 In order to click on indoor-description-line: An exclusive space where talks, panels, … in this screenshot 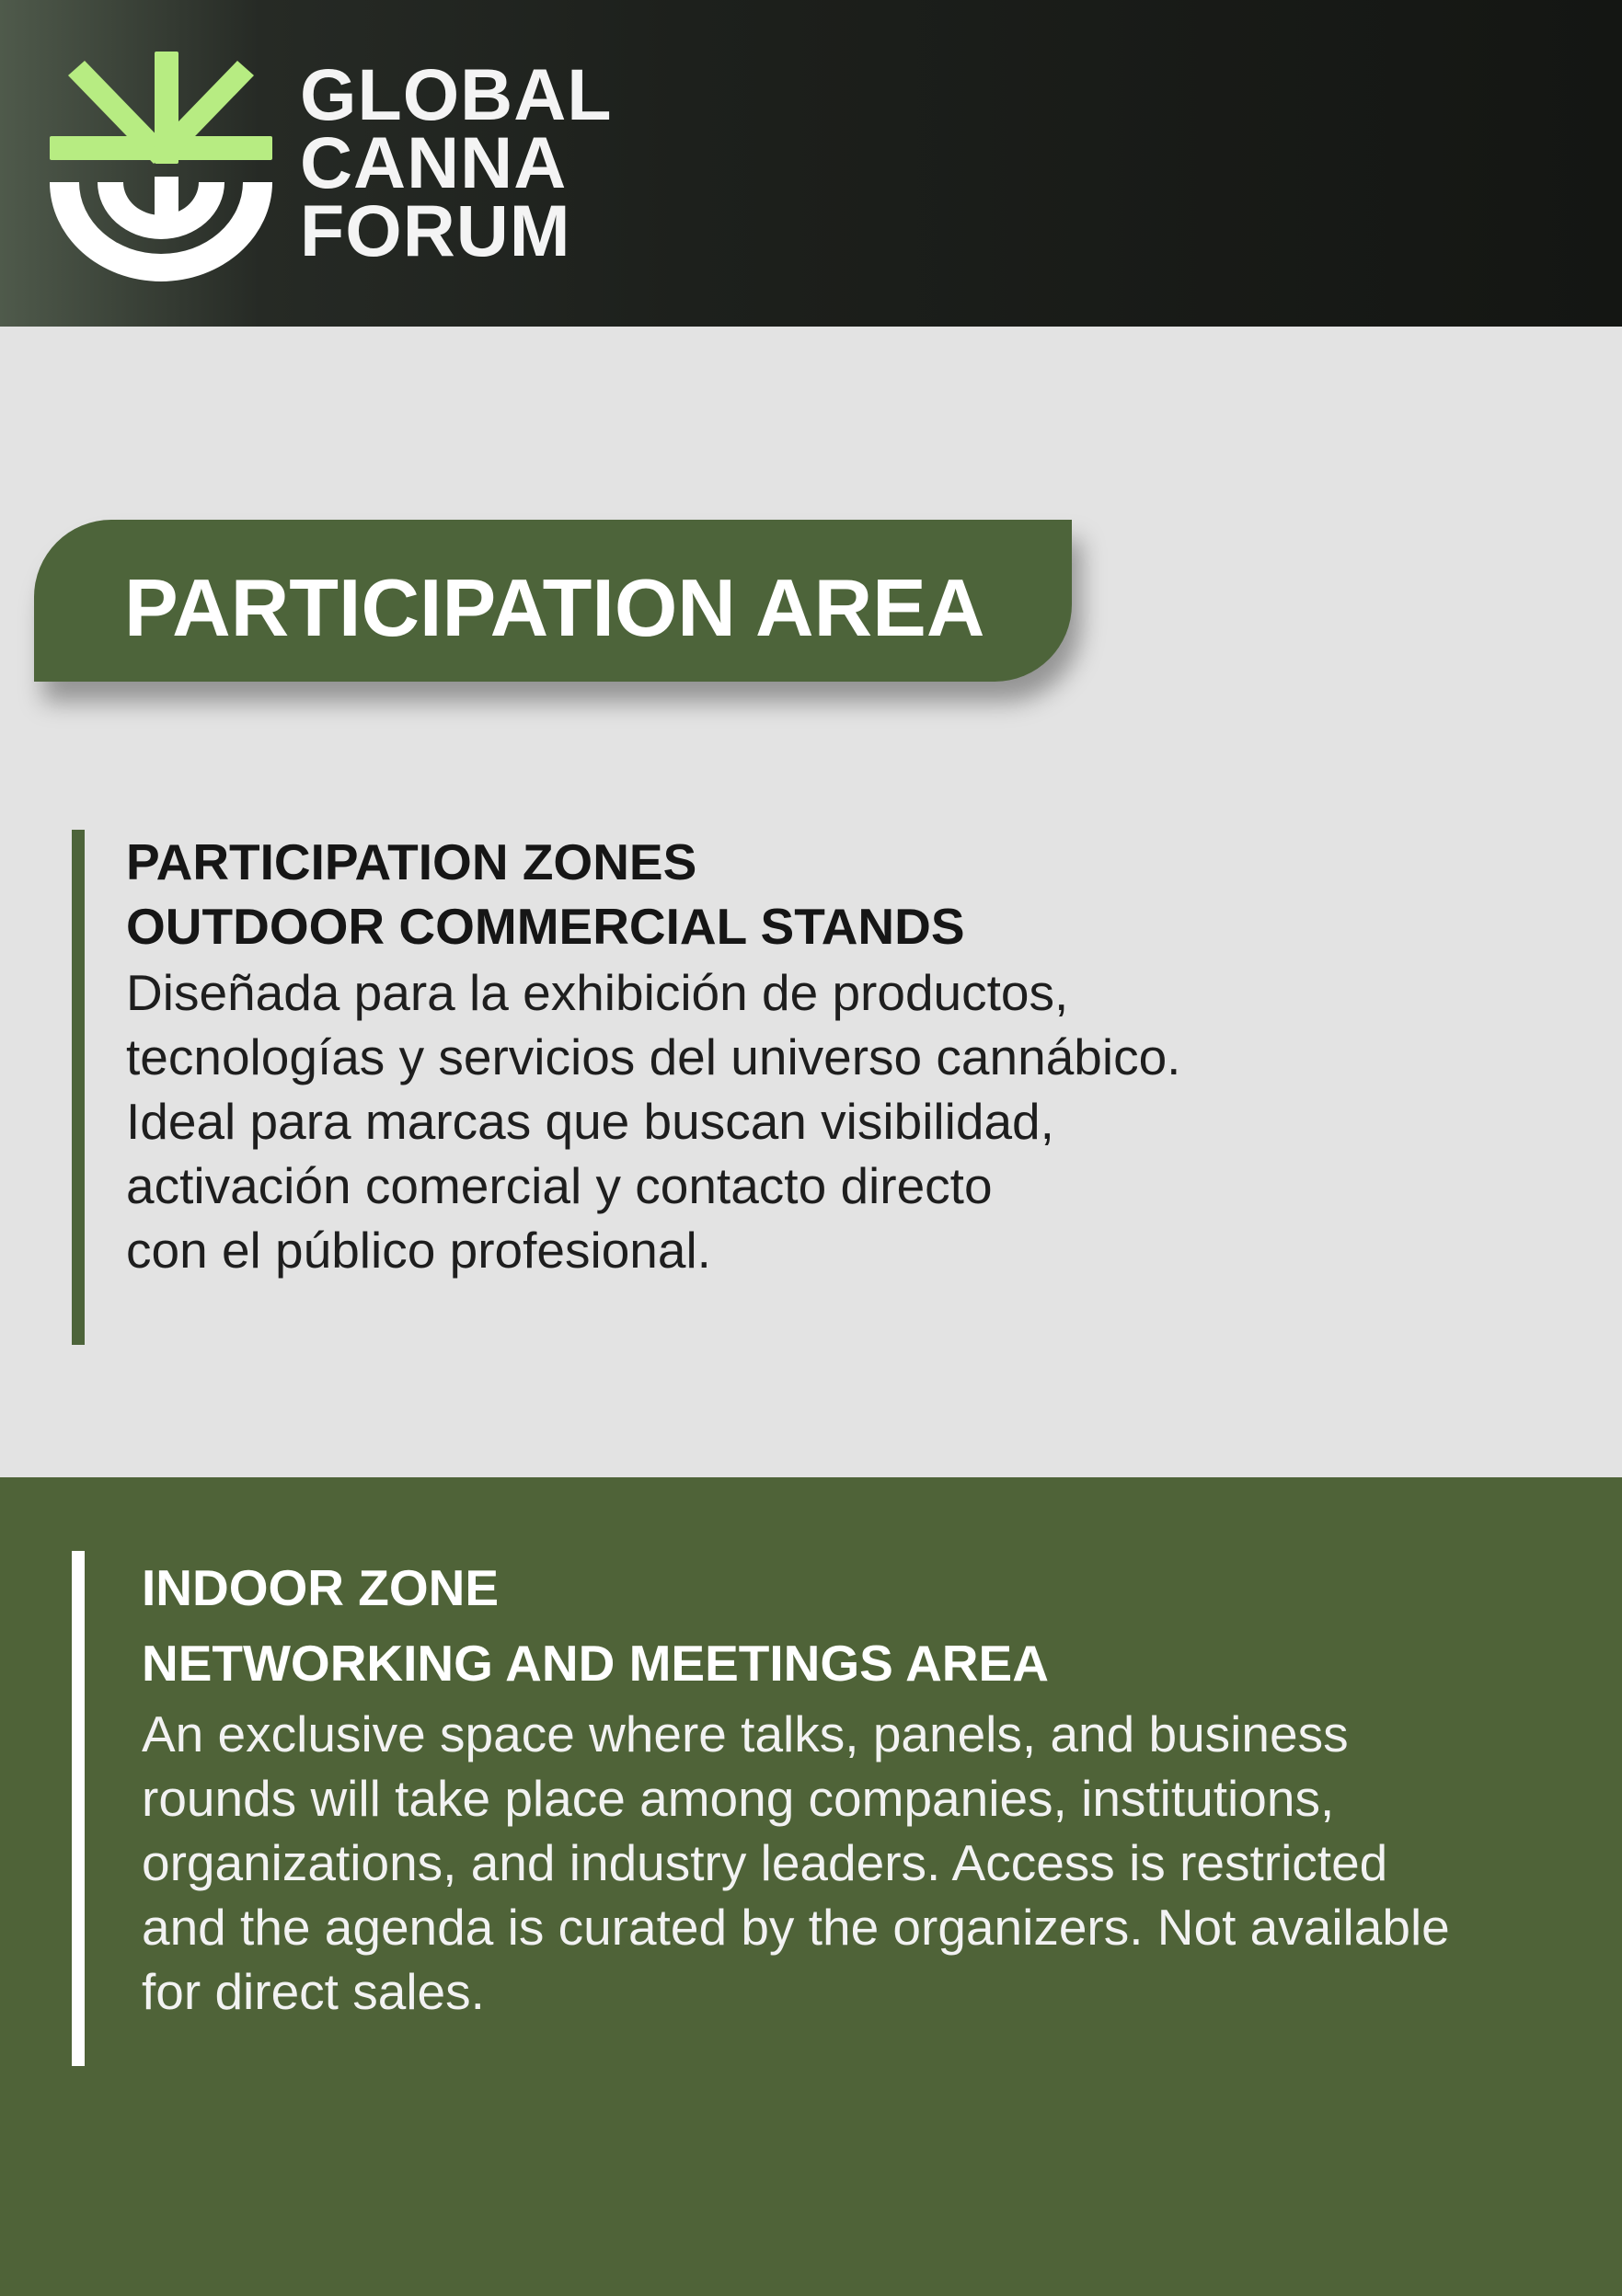, I will do `click(746, 1733)`.